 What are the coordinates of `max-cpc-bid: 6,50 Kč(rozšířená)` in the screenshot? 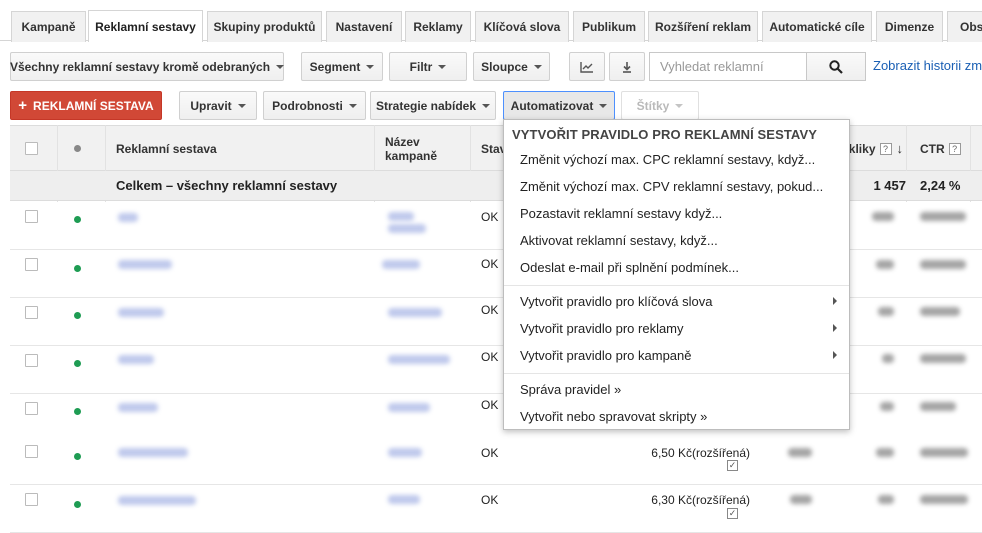 It's located at (680, 453).